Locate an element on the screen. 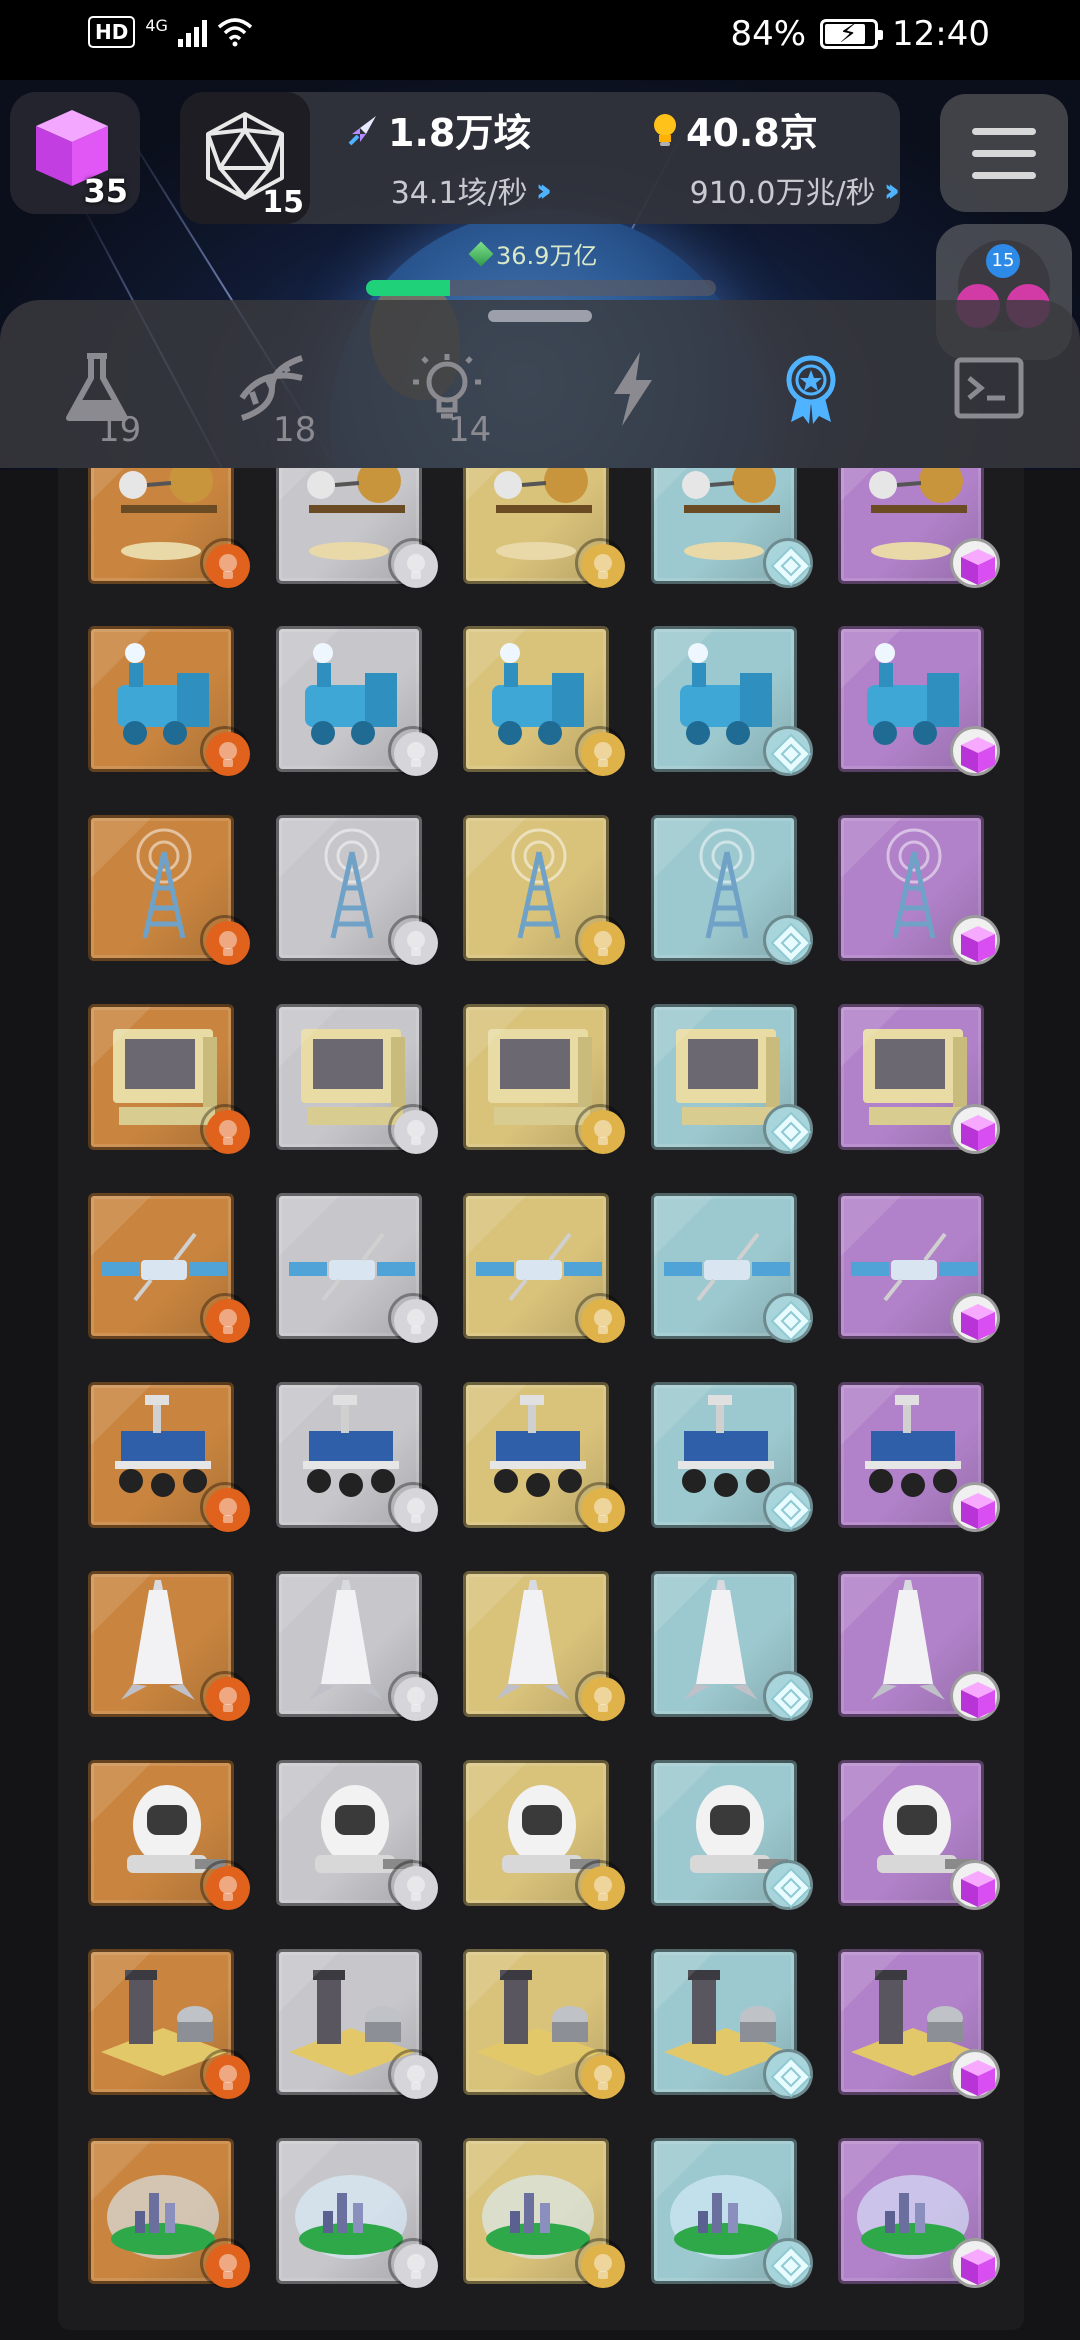  rocket-resource-rate: 34.1垓/秒 is located at coordinates (459, 193).